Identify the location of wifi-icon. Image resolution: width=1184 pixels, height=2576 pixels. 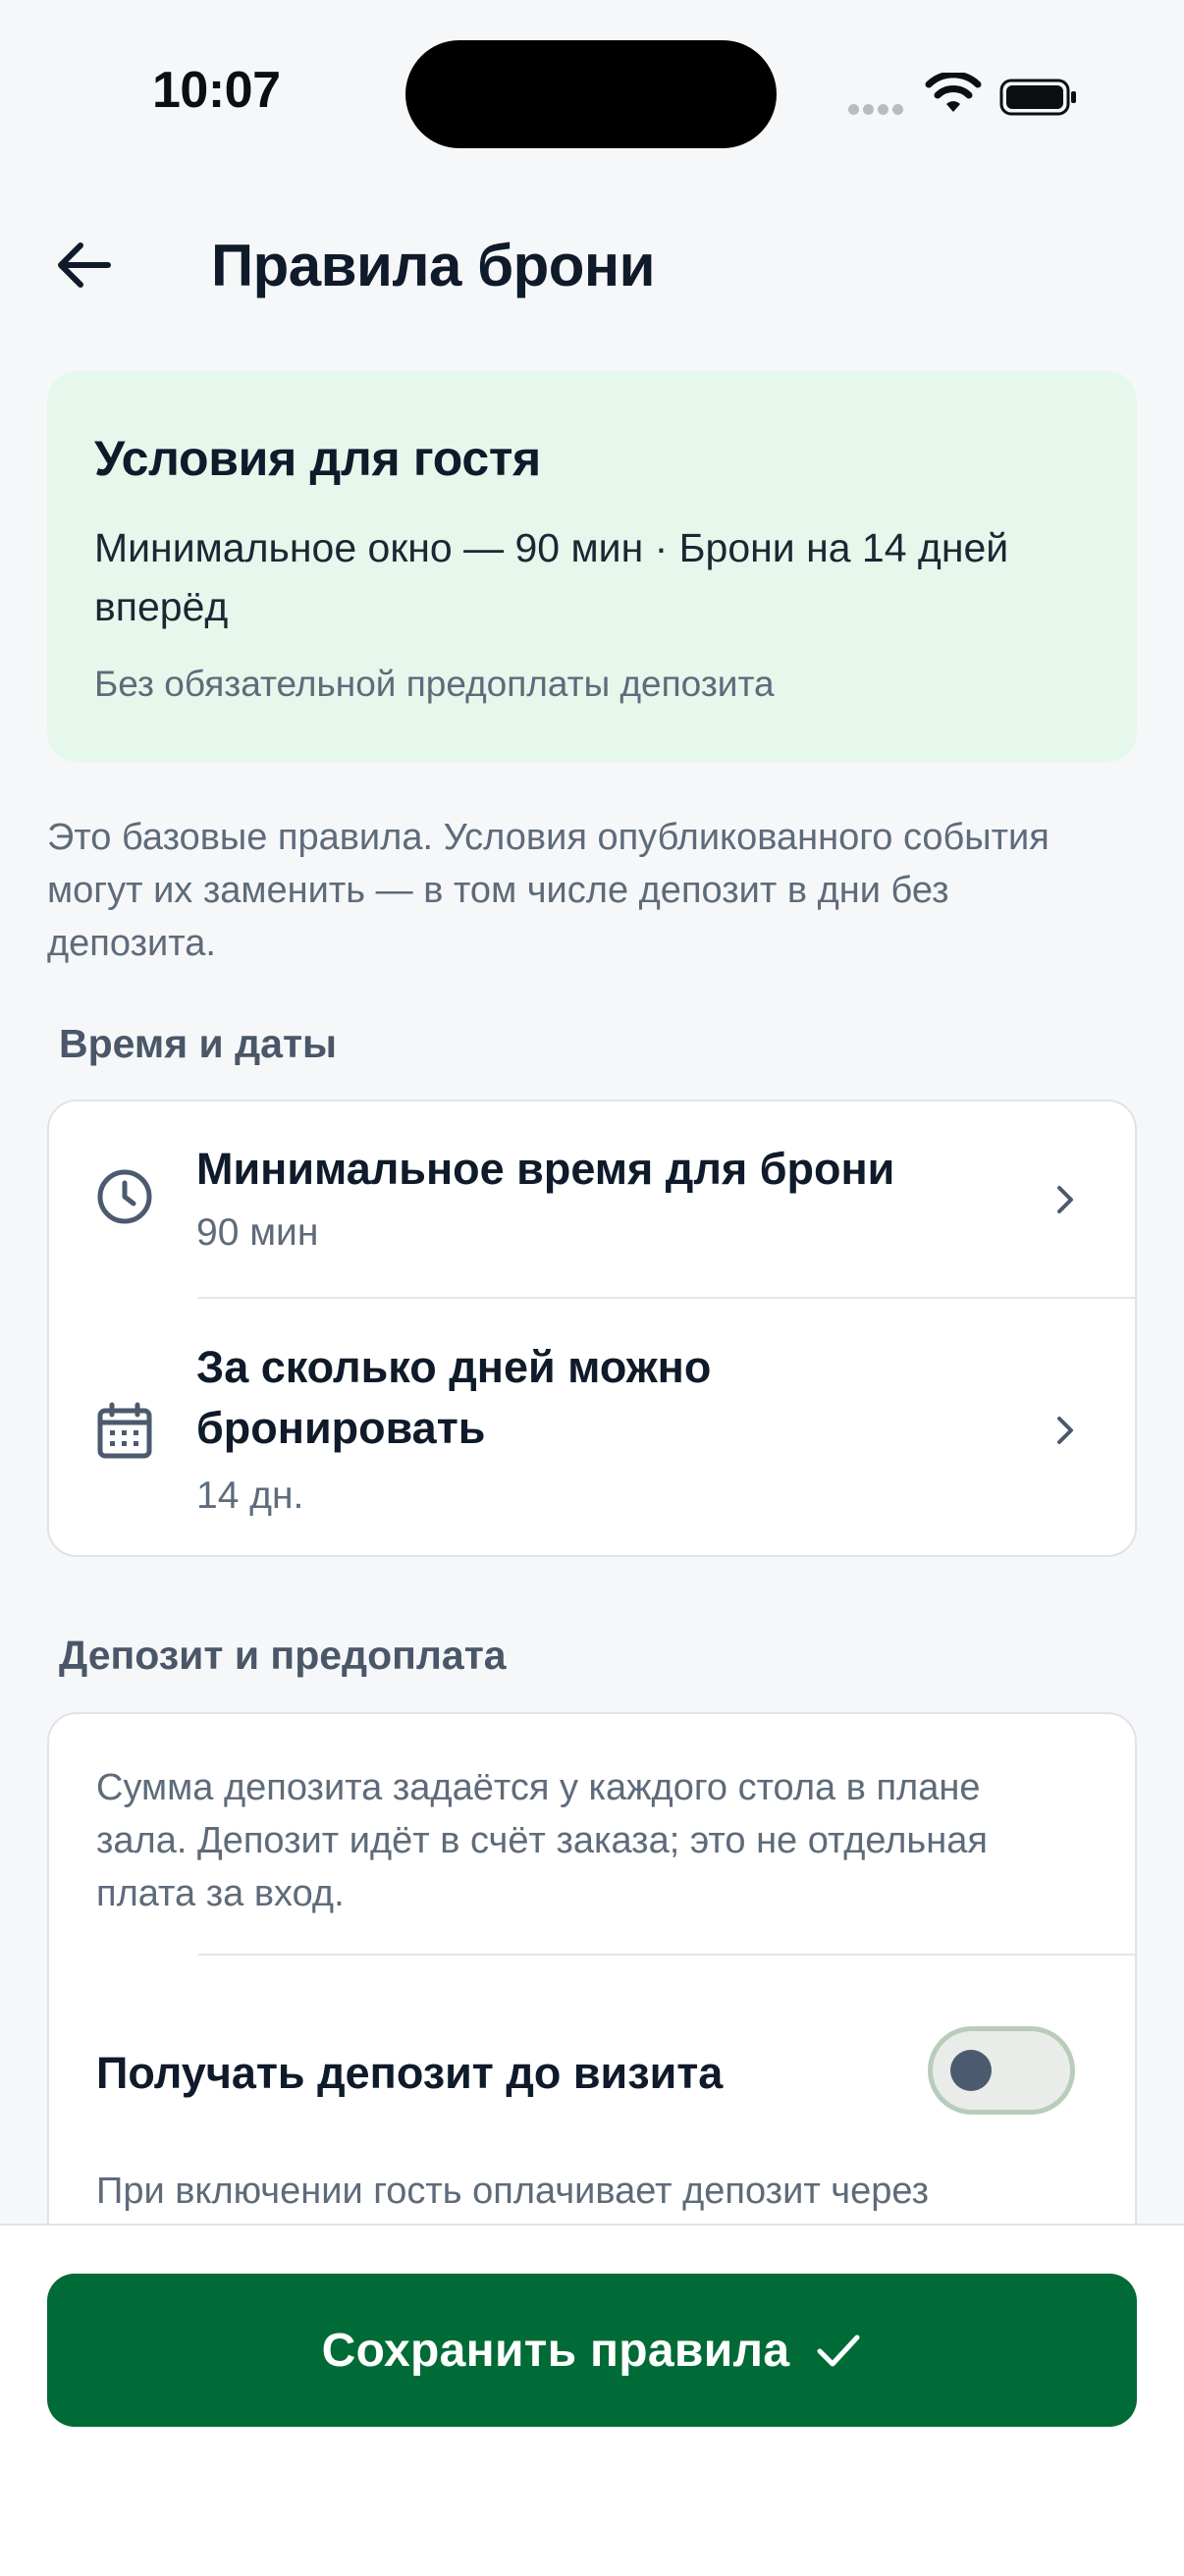
(953, 92).